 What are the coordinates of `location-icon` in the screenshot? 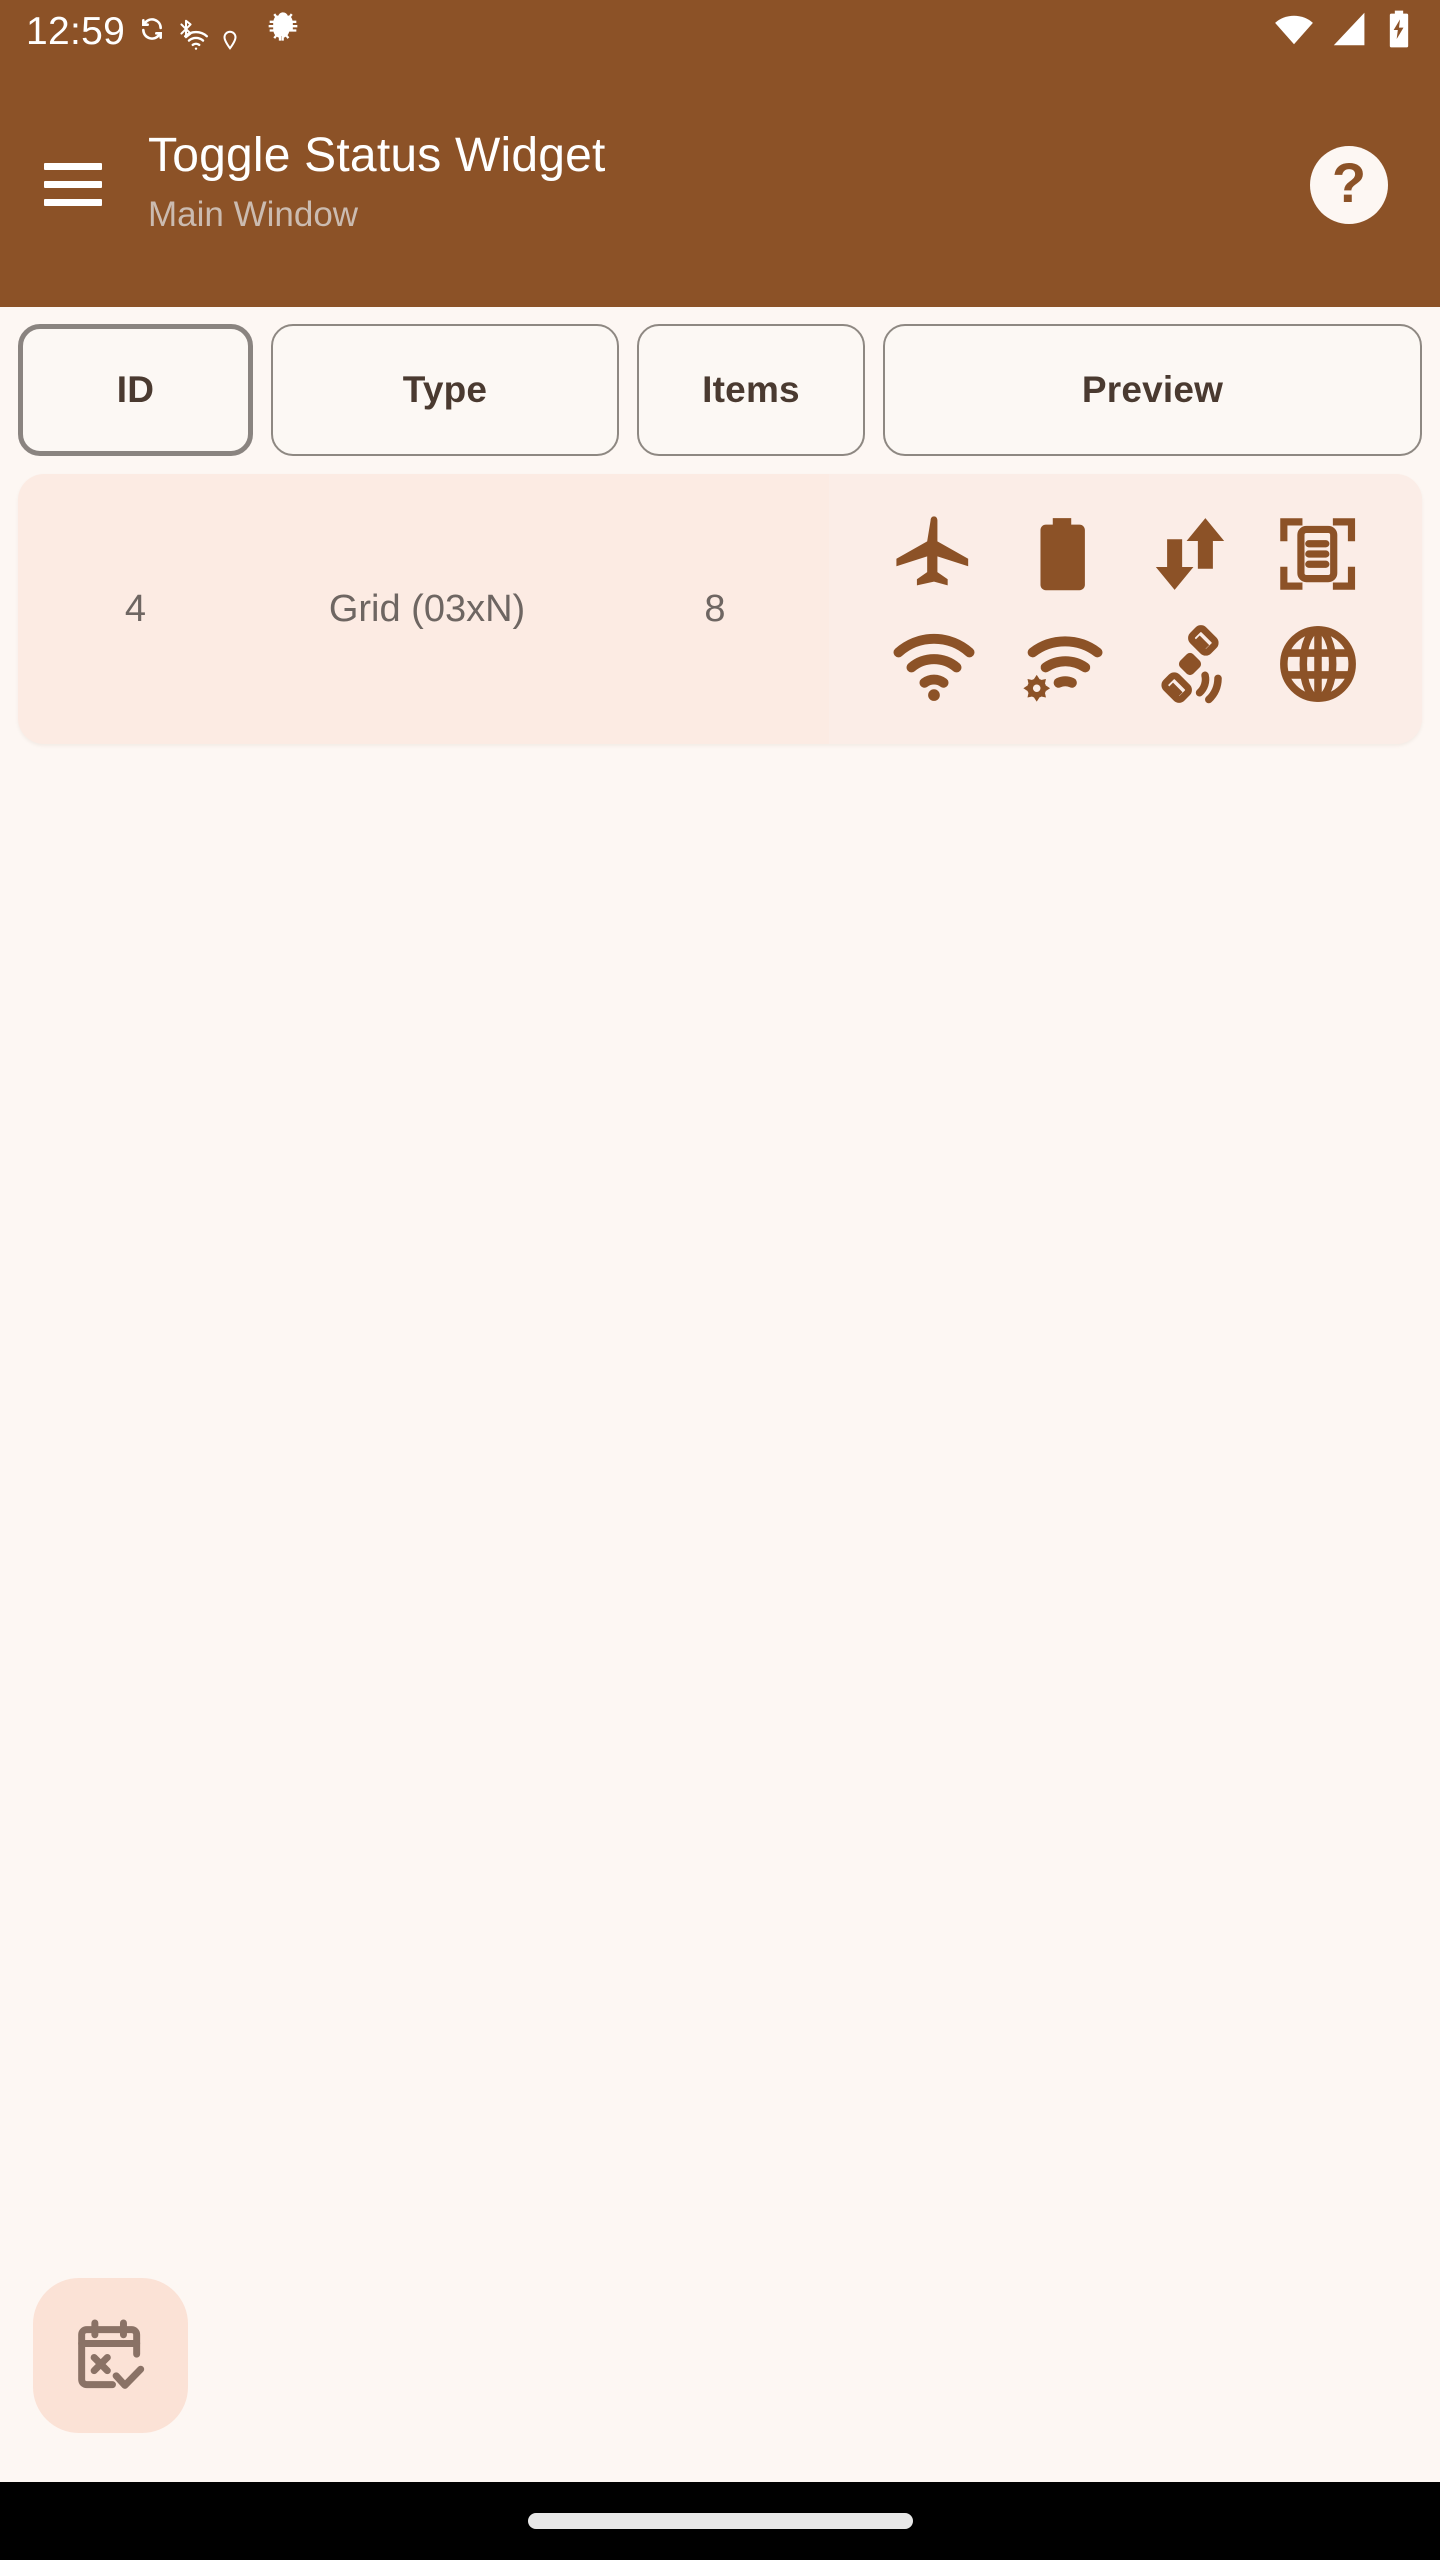 It's located at (230, 42).